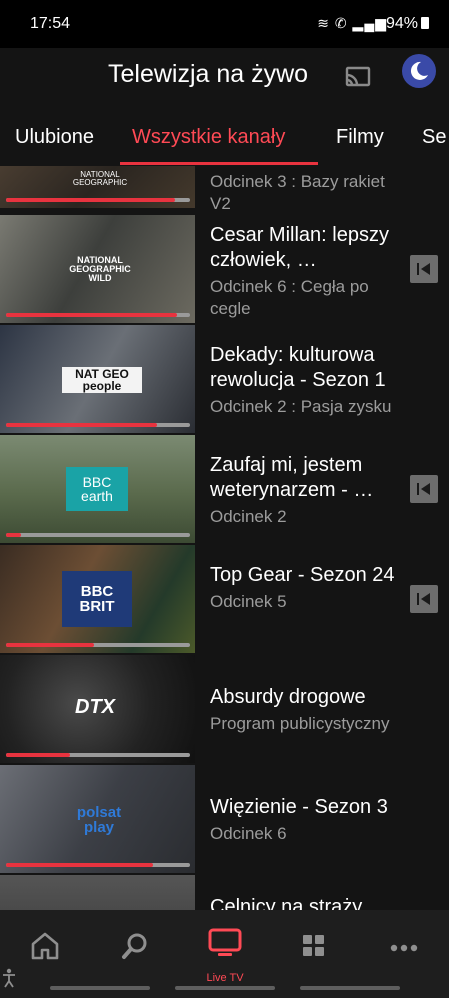 The image size is (449, 998). I want to click on active-tab-indicator, so click(219, 163).